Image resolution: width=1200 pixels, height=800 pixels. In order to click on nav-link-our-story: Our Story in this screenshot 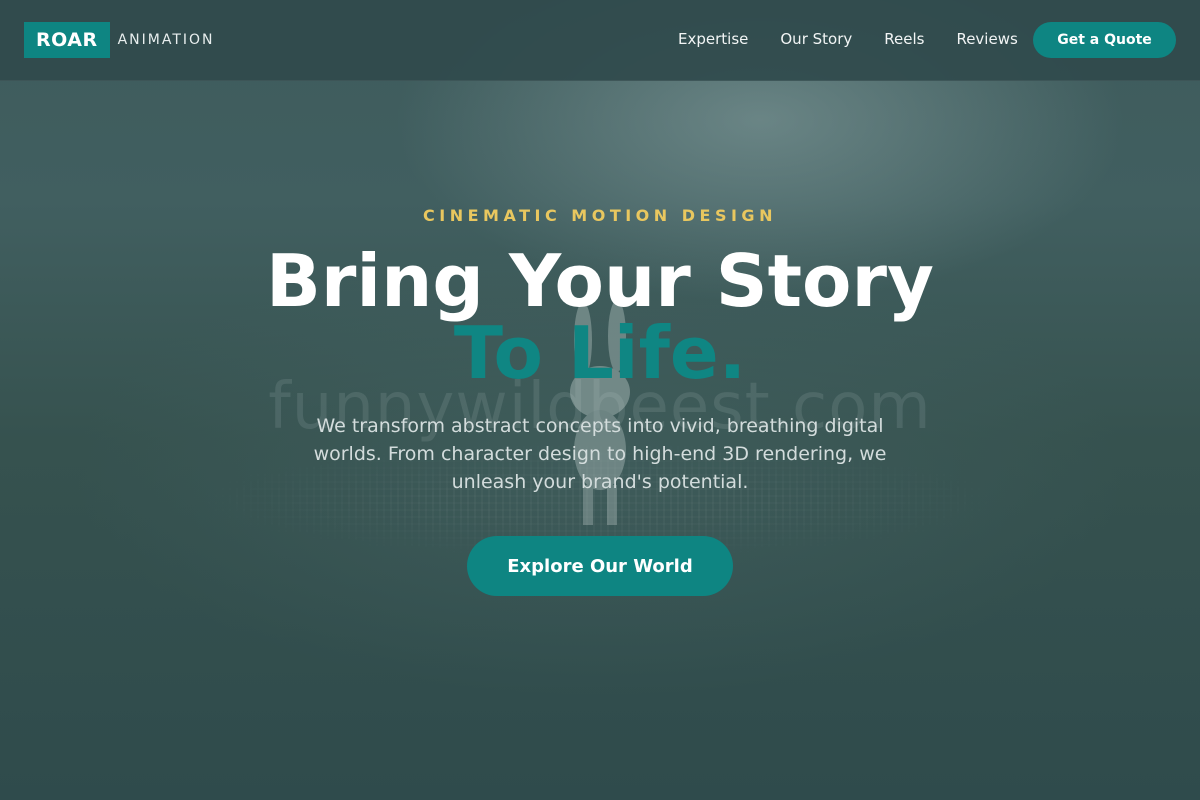, I will do `click(816, 39)`.